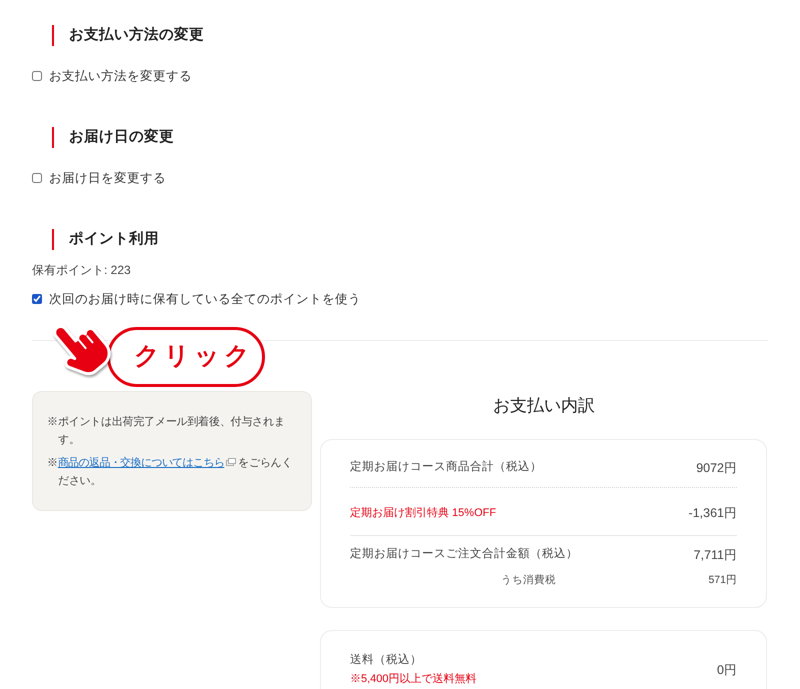  Describe the element at coordinates (231, 462) in the screenshot. I see `external-window-icon` at that location.